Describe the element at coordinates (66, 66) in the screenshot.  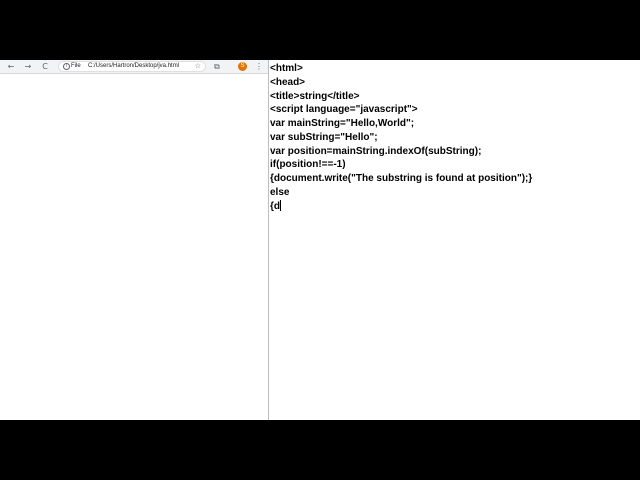
I see `info-icon: i` at that location.